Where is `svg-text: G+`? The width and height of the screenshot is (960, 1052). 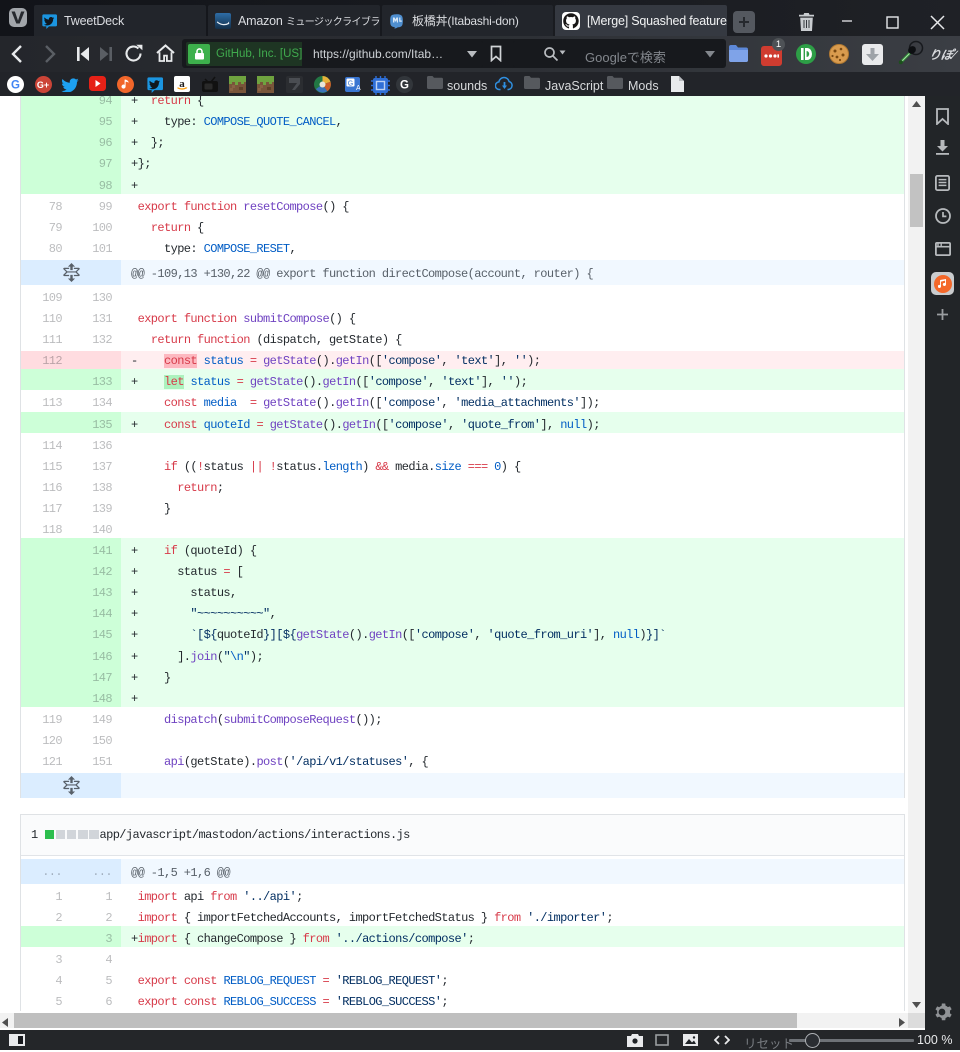 svg-text: G+ is located at coordinates (43, 85).